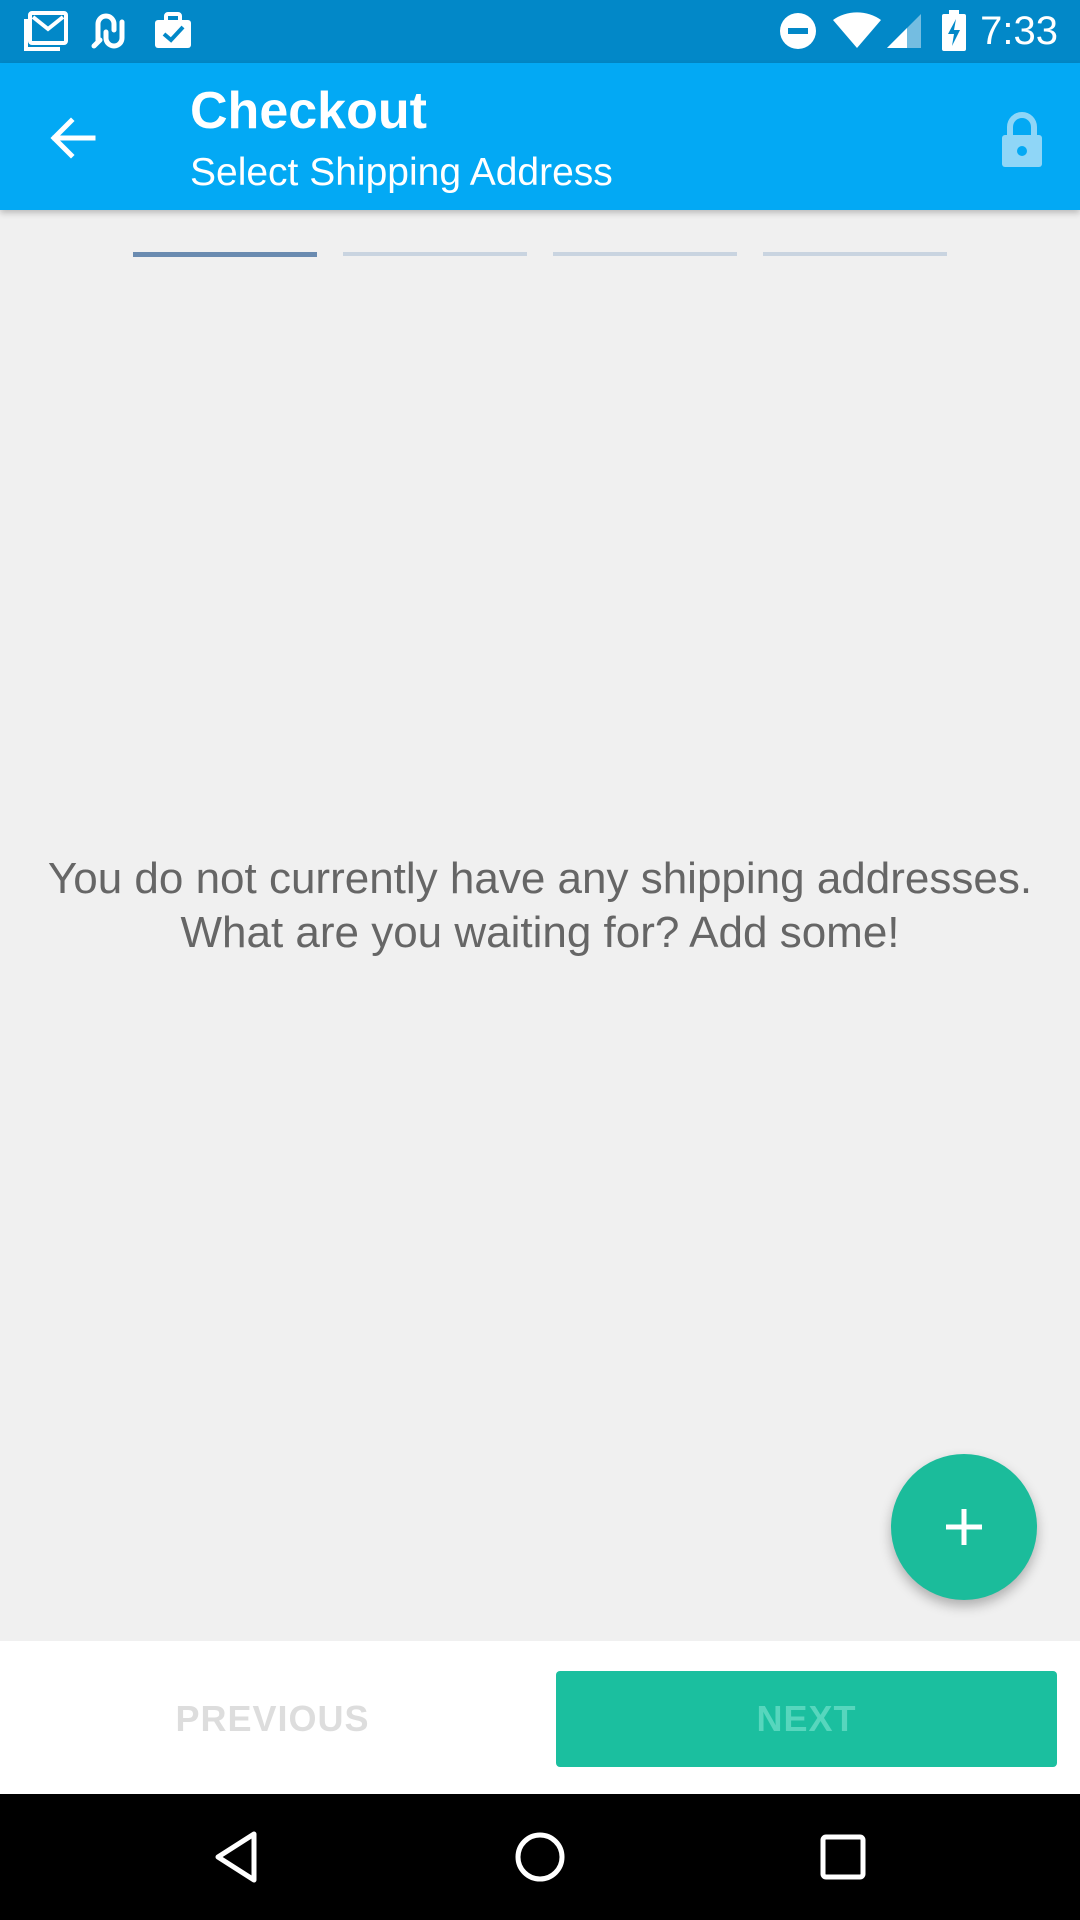 The height and width of the screenshot is (1920, 1080). Describe the element at coordinates (798, 31) in the screenshot. I see `do-not-disturb-icon` at that location.